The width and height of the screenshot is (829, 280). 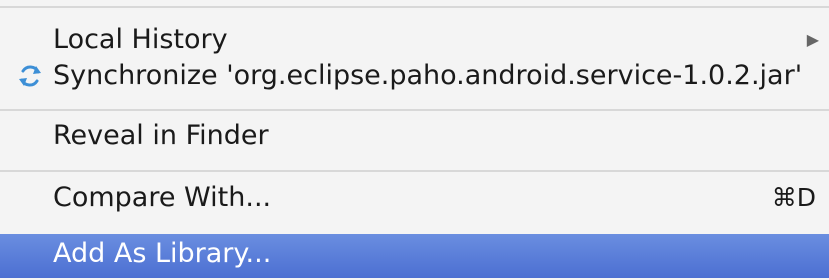 I want to click on submenu-arrow-icon: ▶, so click(x=812, y=39).